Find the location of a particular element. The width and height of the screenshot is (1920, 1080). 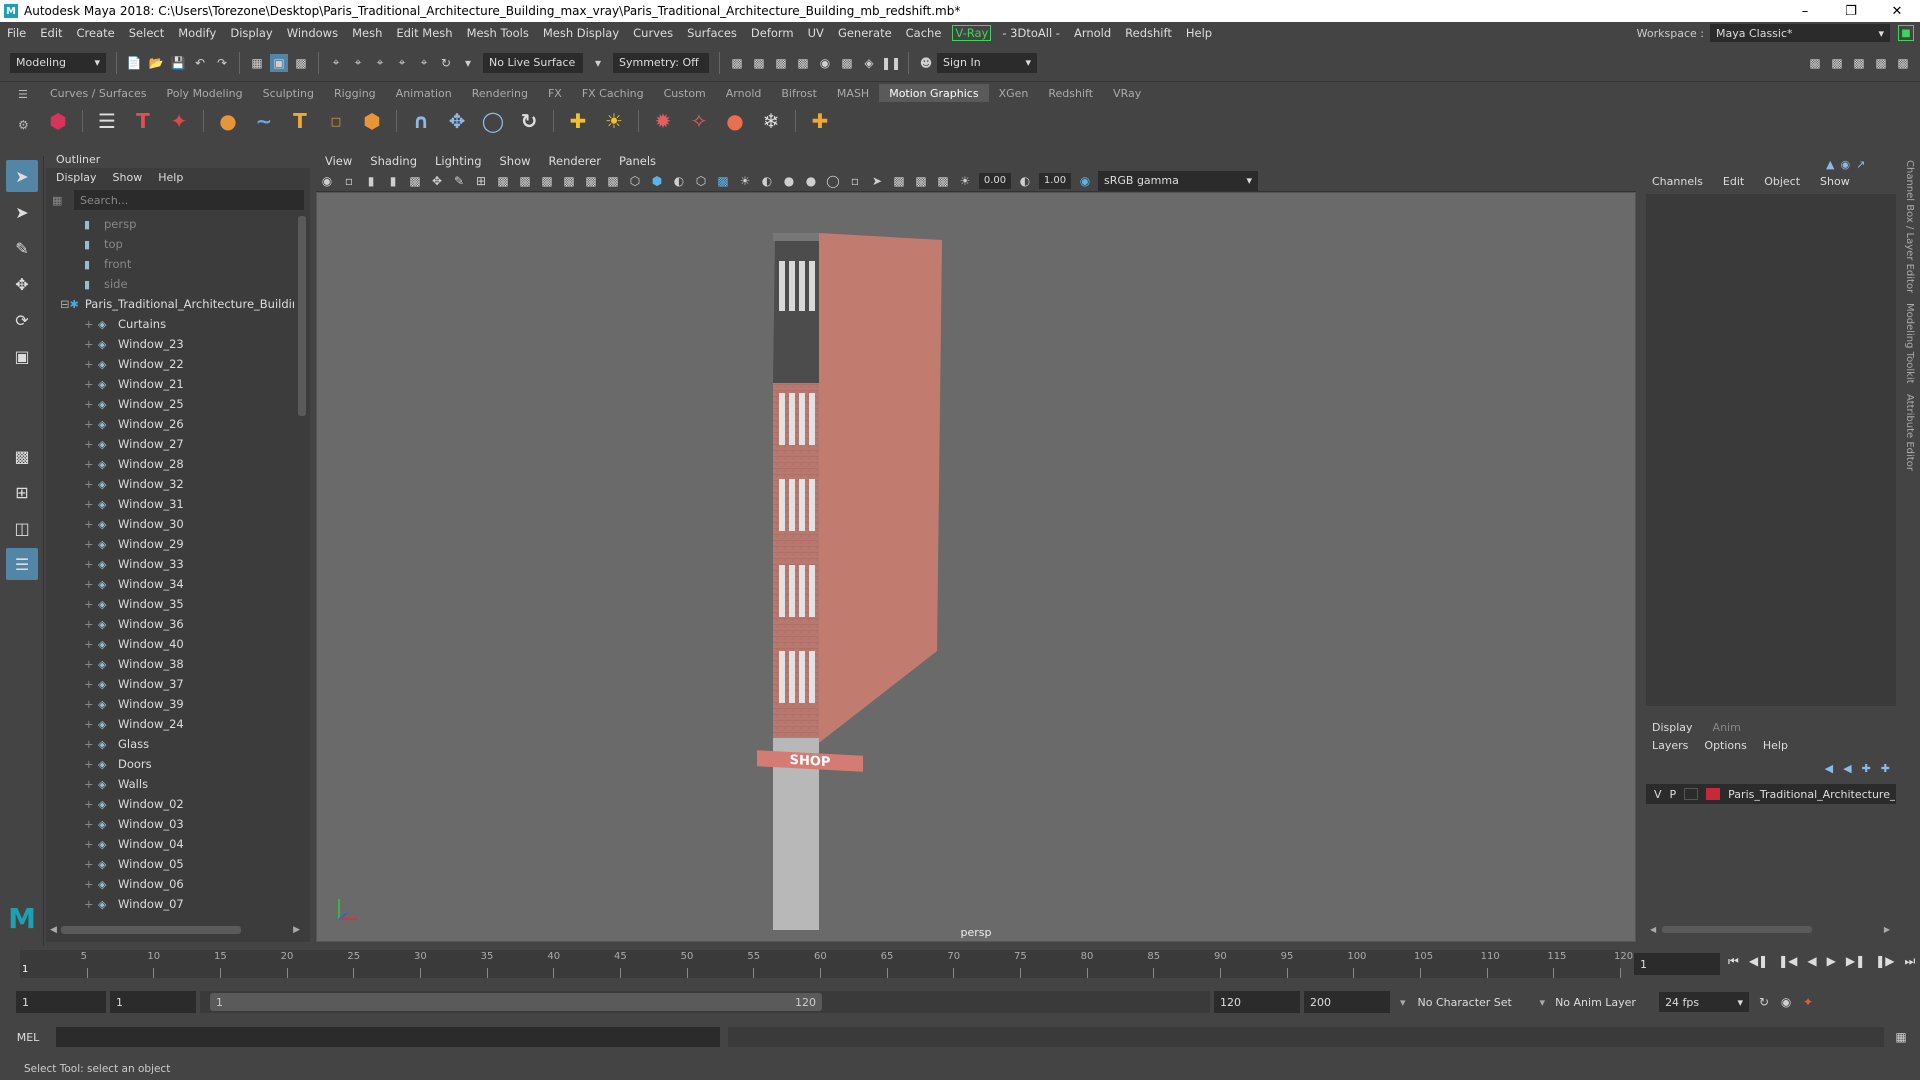

safe-action-icon: ▩ is located at coordinates (591, 181).